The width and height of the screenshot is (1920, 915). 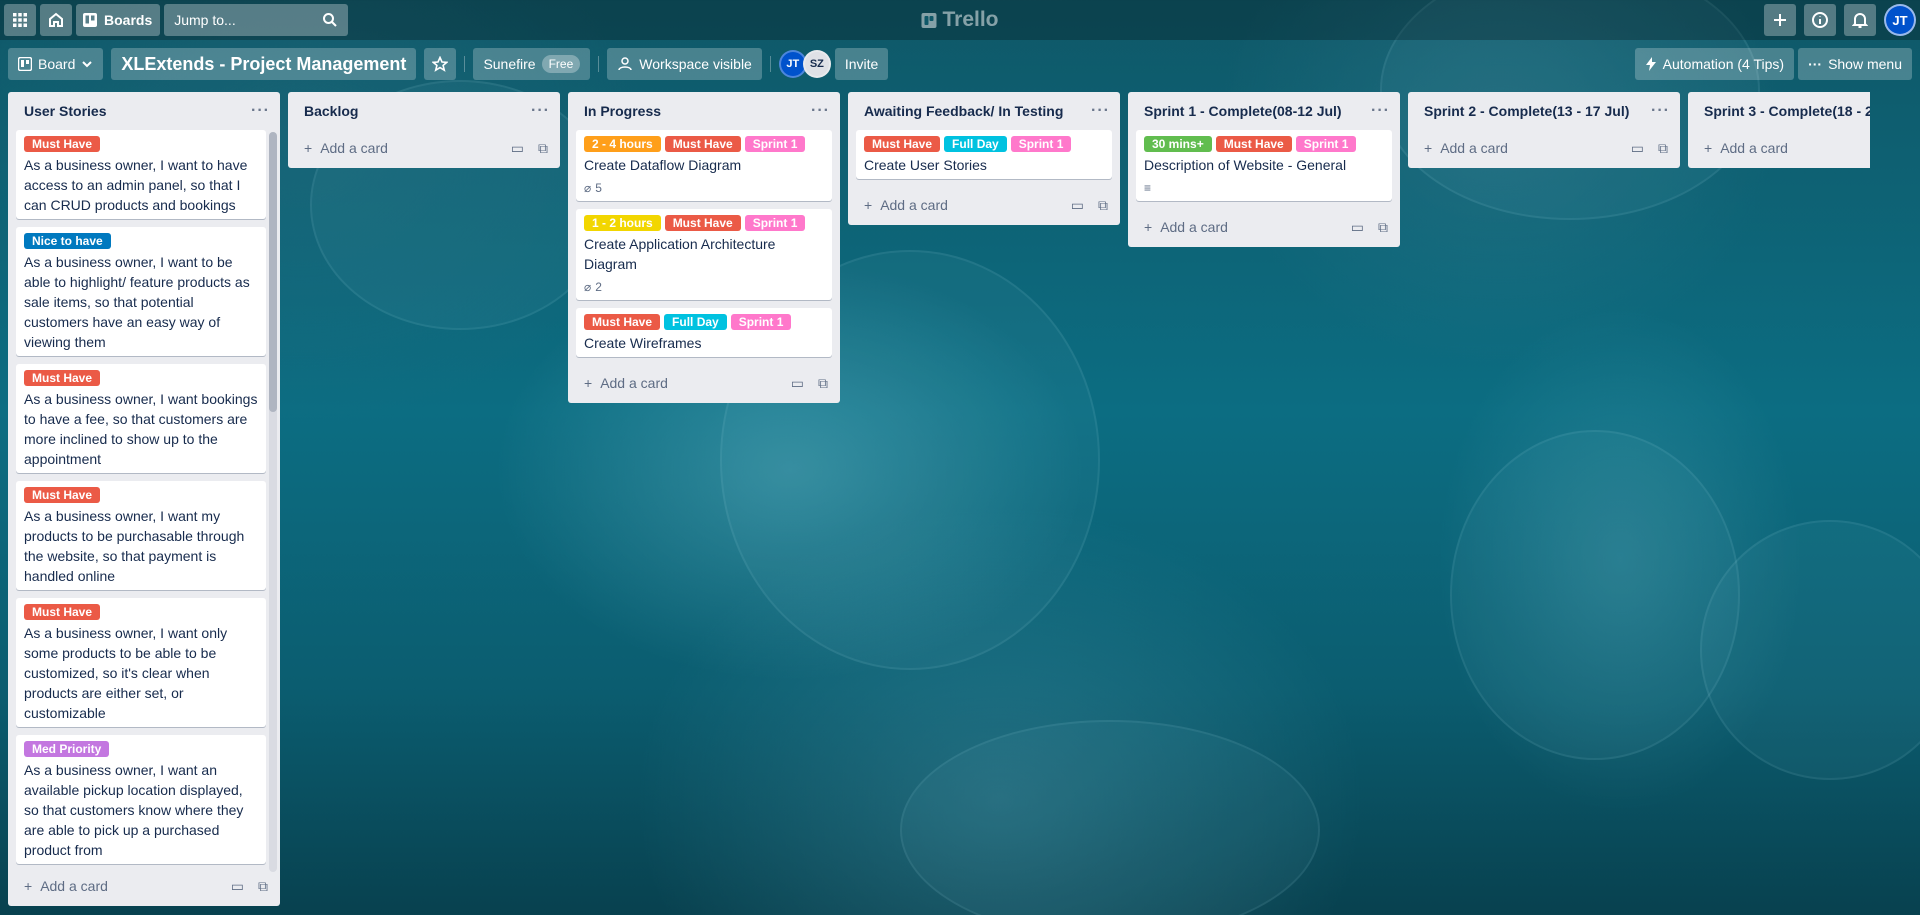 I want to click on invite-button: Invite, so click(x=861, y=64).